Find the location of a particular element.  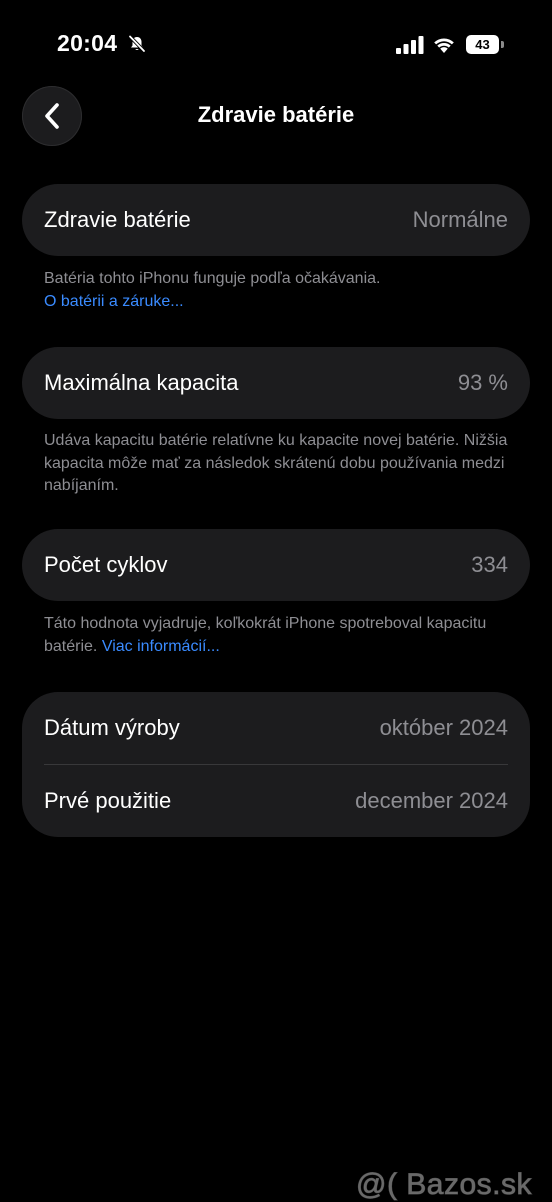

manufacture-date-label: Dátum výroby is located at coordinates (112, 727).